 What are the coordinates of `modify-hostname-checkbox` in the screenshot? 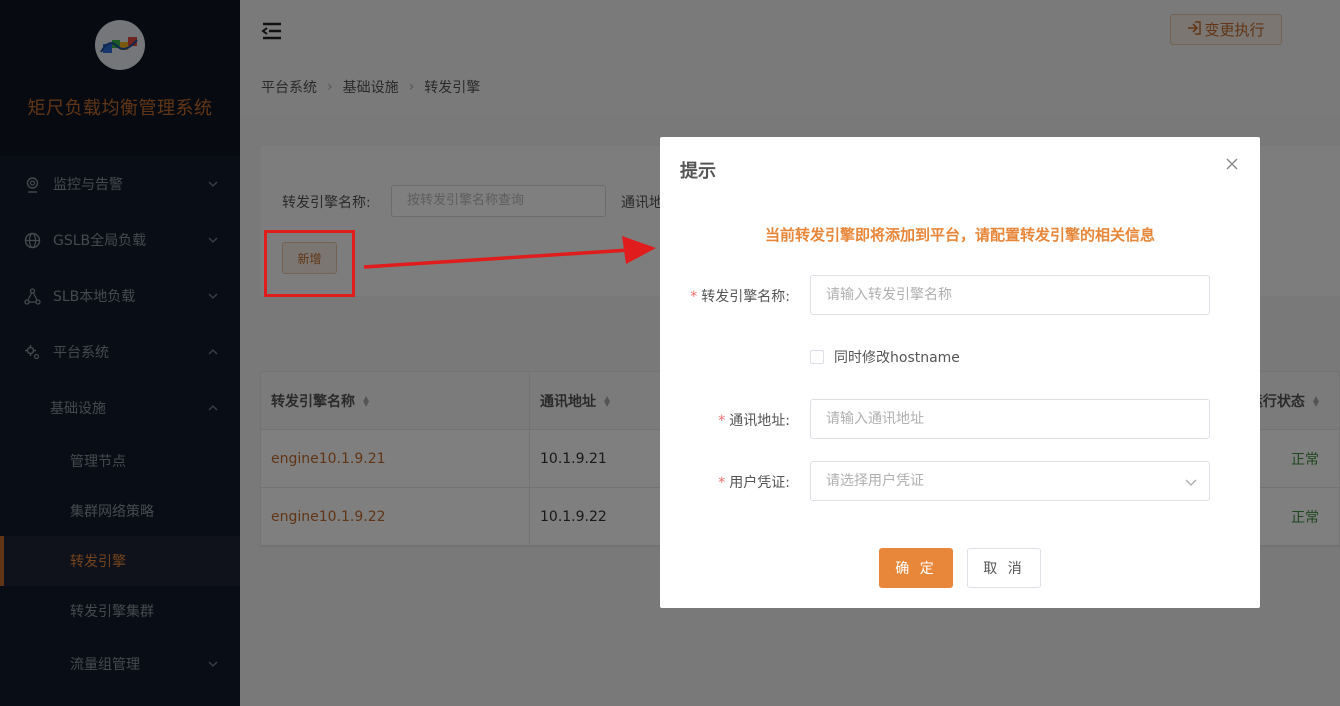 It's located at (817, 357).